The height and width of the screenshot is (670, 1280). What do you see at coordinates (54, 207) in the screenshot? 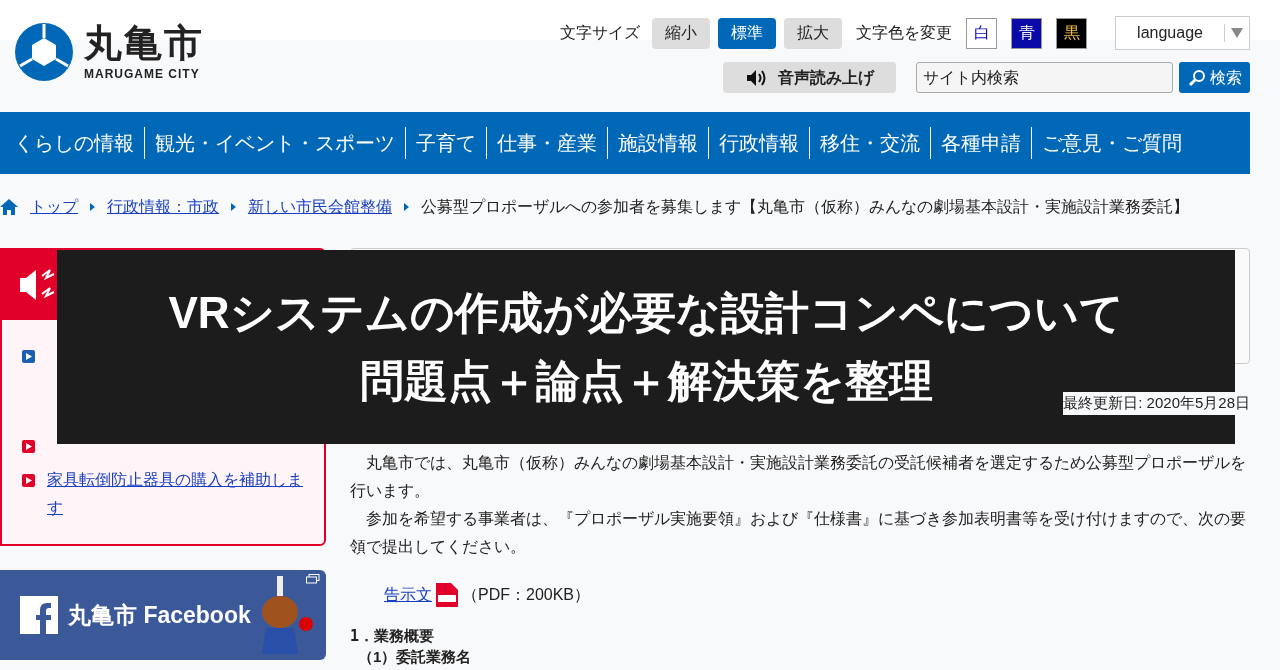
I see `breadcrumb-link: トップ` at bounding box center [54, 207].